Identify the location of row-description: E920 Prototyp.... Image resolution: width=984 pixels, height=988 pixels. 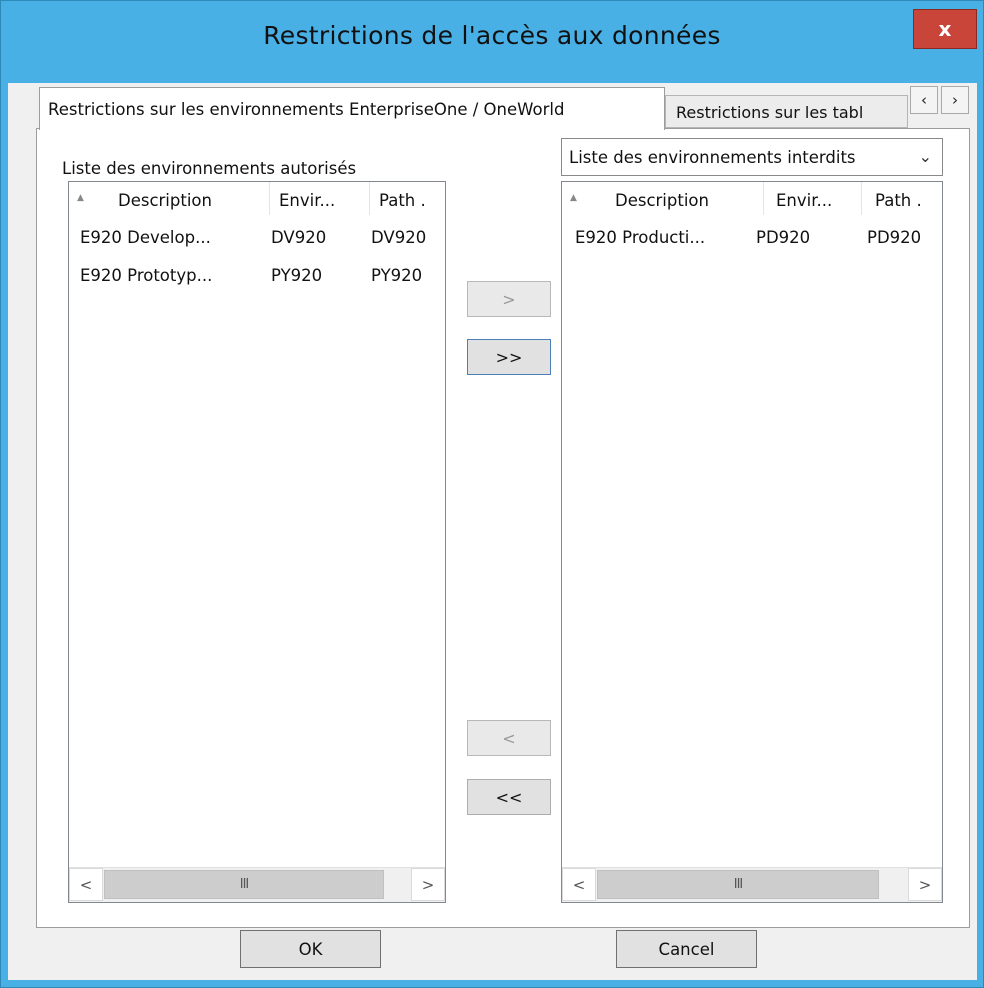
(146, 275).